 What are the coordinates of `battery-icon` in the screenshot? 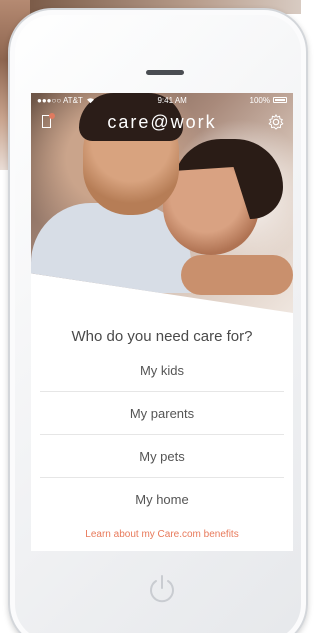 It's located at (280, 100).